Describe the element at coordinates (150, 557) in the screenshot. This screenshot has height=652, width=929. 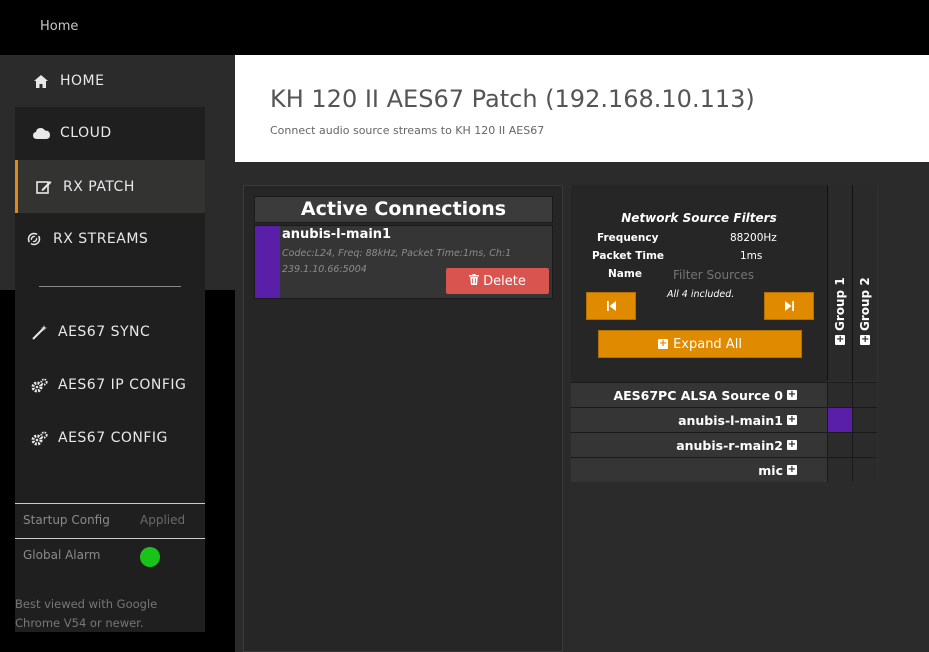
I see `alarm-status-indicator` at that location.